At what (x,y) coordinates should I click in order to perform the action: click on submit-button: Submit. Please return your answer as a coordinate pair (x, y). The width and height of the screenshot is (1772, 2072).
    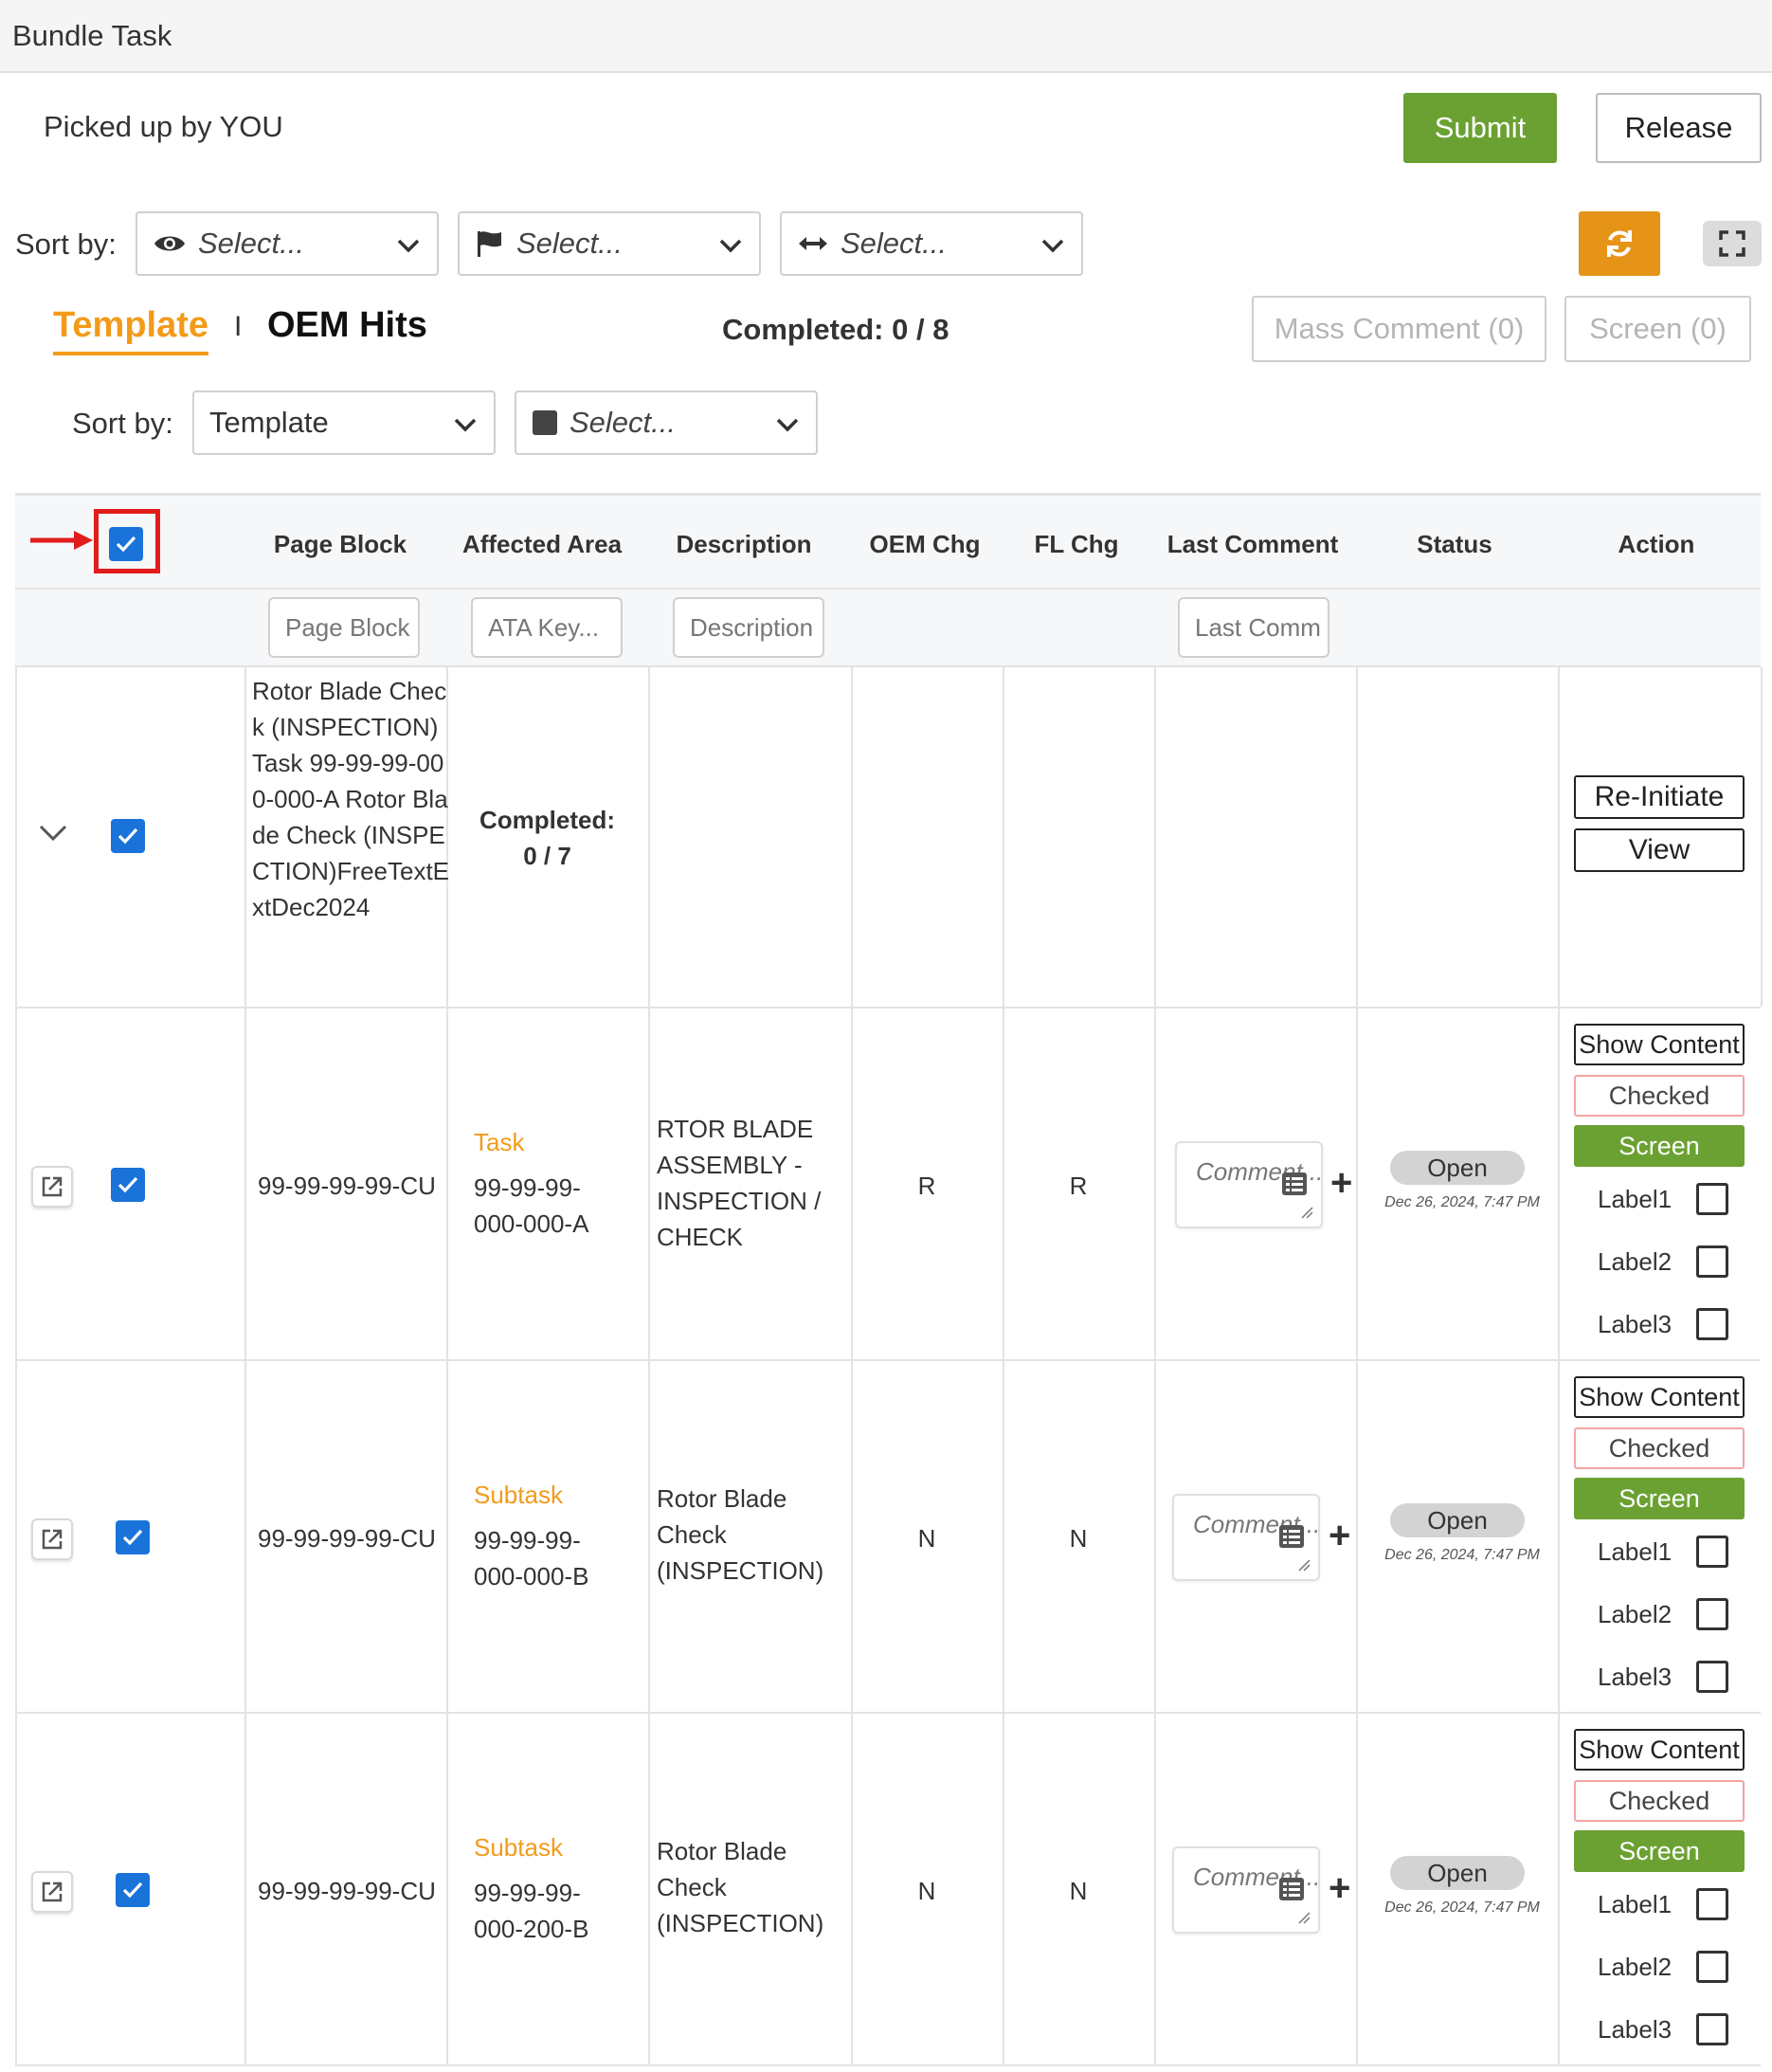
    Looking at the image, I should click on (1480, 128).